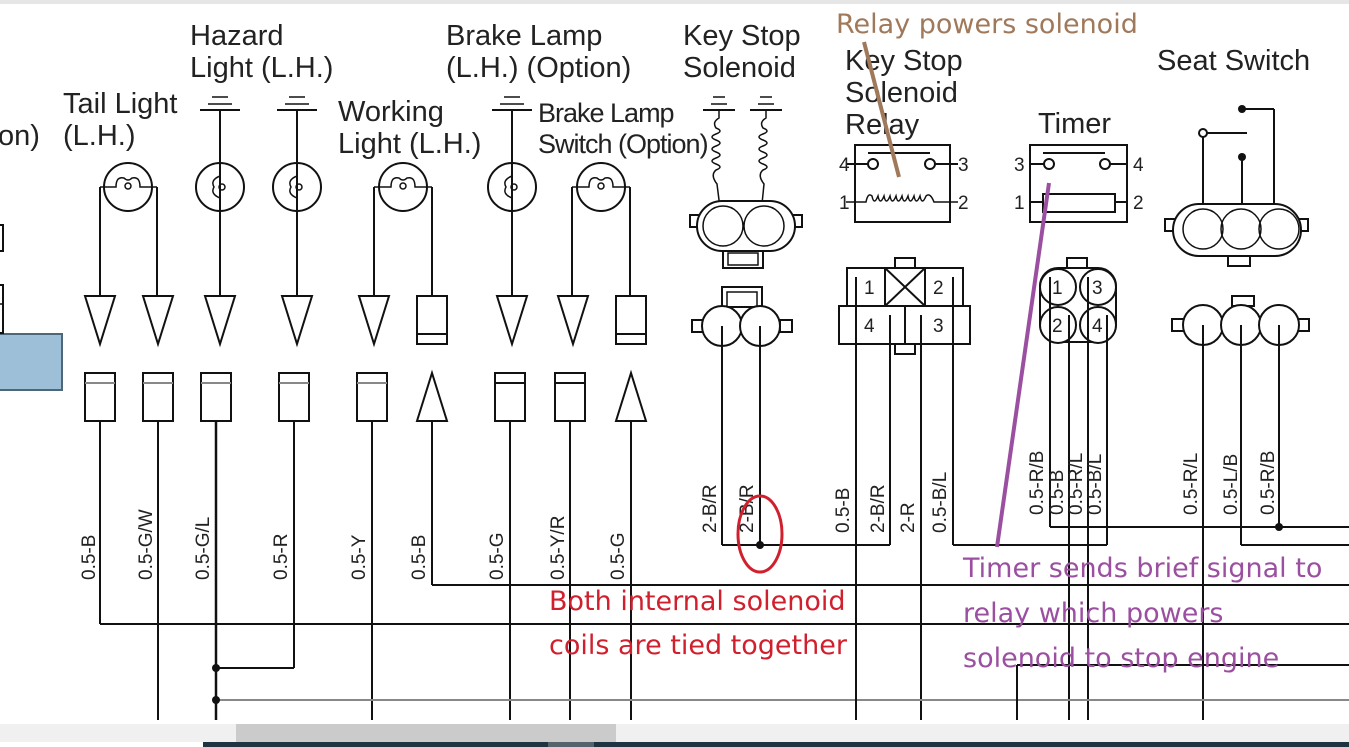 The image size is (1349, 747). What do you see at coordinates (869, 288) in the screenshot?
I see `relay-connector-pin-1: 1` at bounding box center [869, 288].